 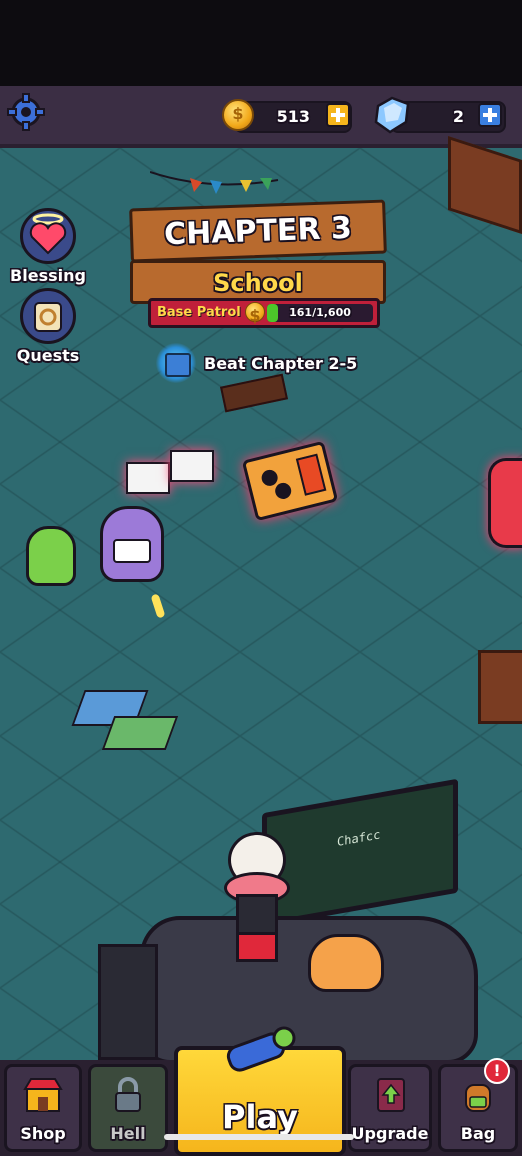 I want to click on enemy-green-backpack, so click(x=51, y=556).